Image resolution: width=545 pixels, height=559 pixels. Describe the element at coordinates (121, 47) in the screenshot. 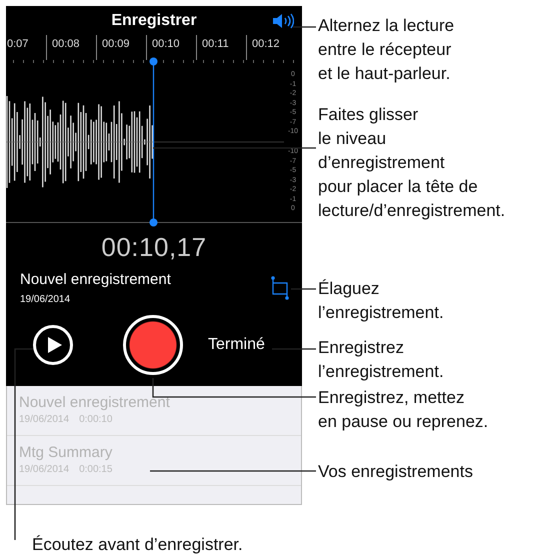

I see `timeline-label: 00:09` at that location.